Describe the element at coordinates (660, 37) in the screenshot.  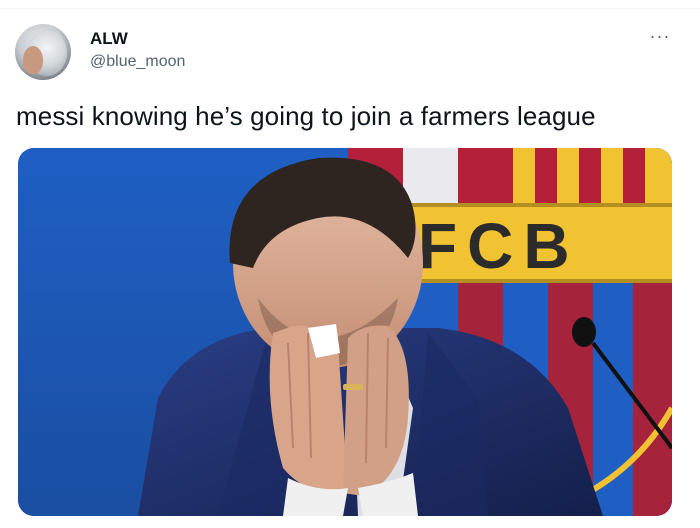
I see `more-options-icon: ···` at that location.